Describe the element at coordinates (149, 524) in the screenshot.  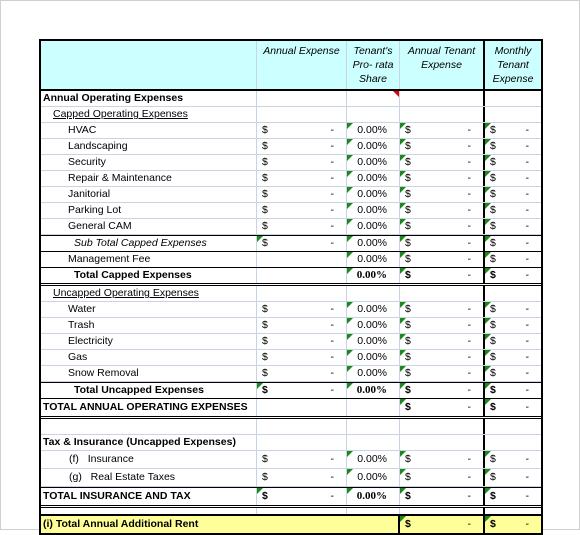
I see `total-additional-rent-label: (i) Total Annual Additional Rent` at that location.